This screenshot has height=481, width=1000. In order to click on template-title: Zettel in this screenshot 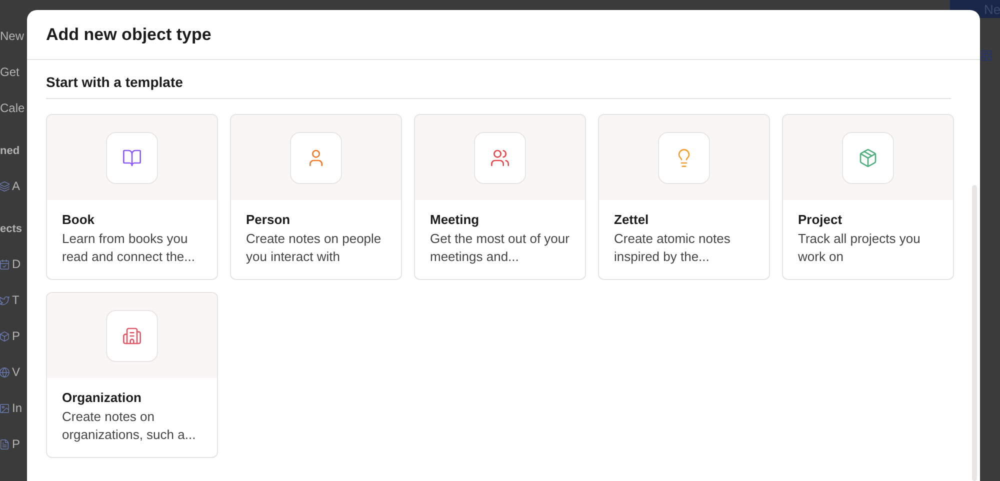, I will do `click(632, 219)`.